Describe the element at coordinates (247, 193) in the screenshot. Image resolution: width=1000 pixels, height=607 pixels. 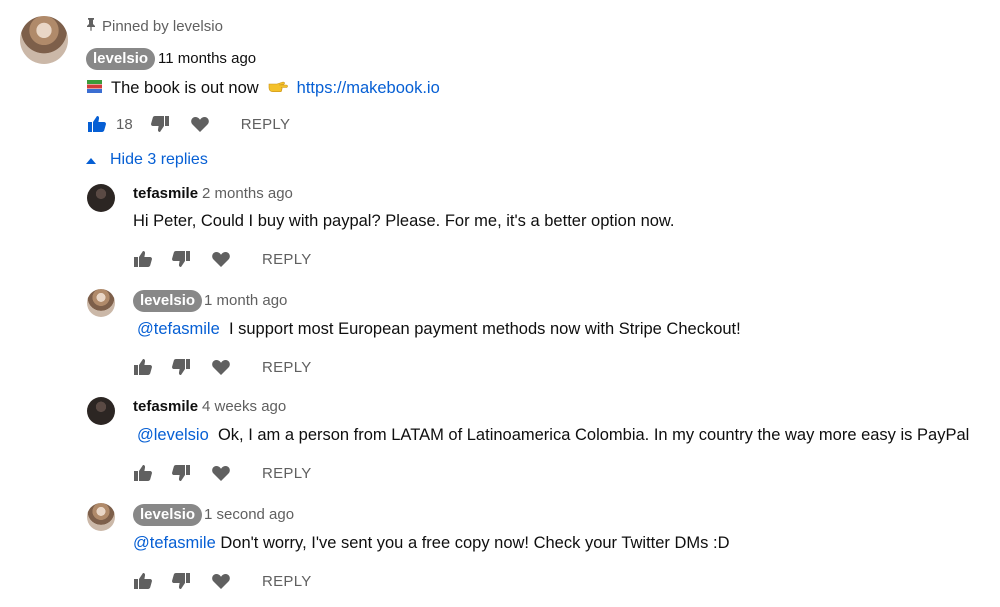
I see `reply-time: 2 months ago` at that location.